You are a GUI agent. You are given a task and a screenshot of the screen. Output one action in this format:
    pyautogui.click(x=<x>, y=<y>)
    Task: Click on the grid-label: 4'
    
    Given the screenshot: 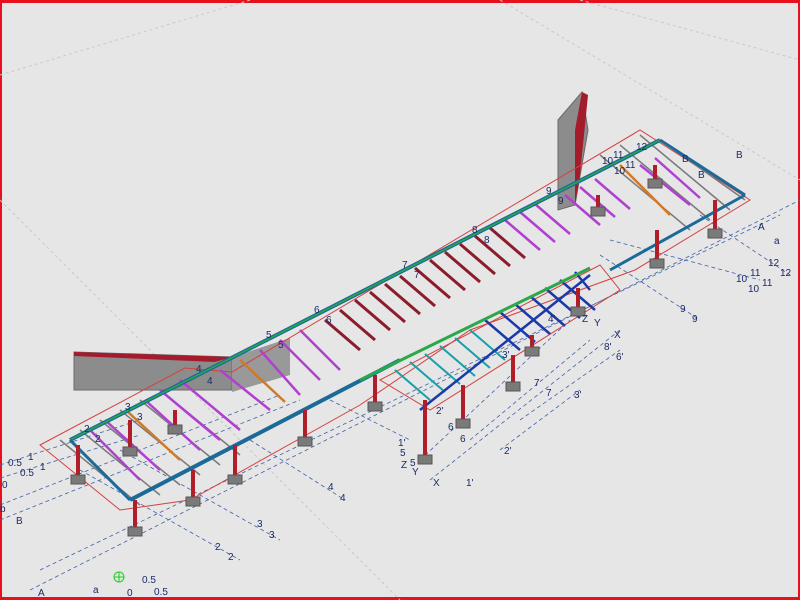 What is the action you would take?
    pyautogui.click(x=552, y=319)
    